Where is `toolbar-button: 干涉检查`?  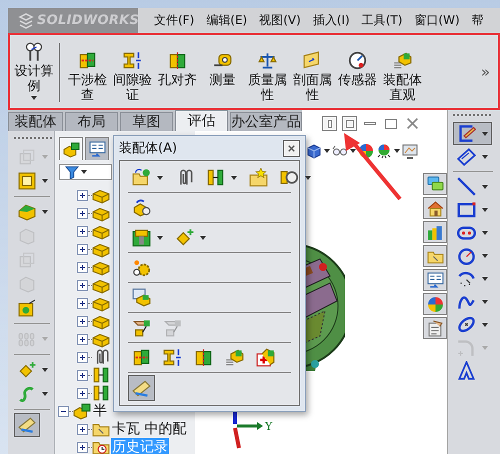 toolbar-button: 干涉检查 is located at coordinates (87, 71).